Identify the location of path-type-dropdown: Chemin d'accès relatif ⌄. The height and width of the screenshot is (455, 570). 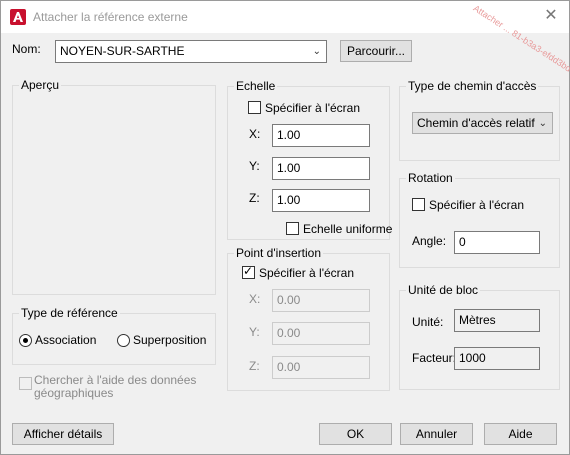
(482, 123).